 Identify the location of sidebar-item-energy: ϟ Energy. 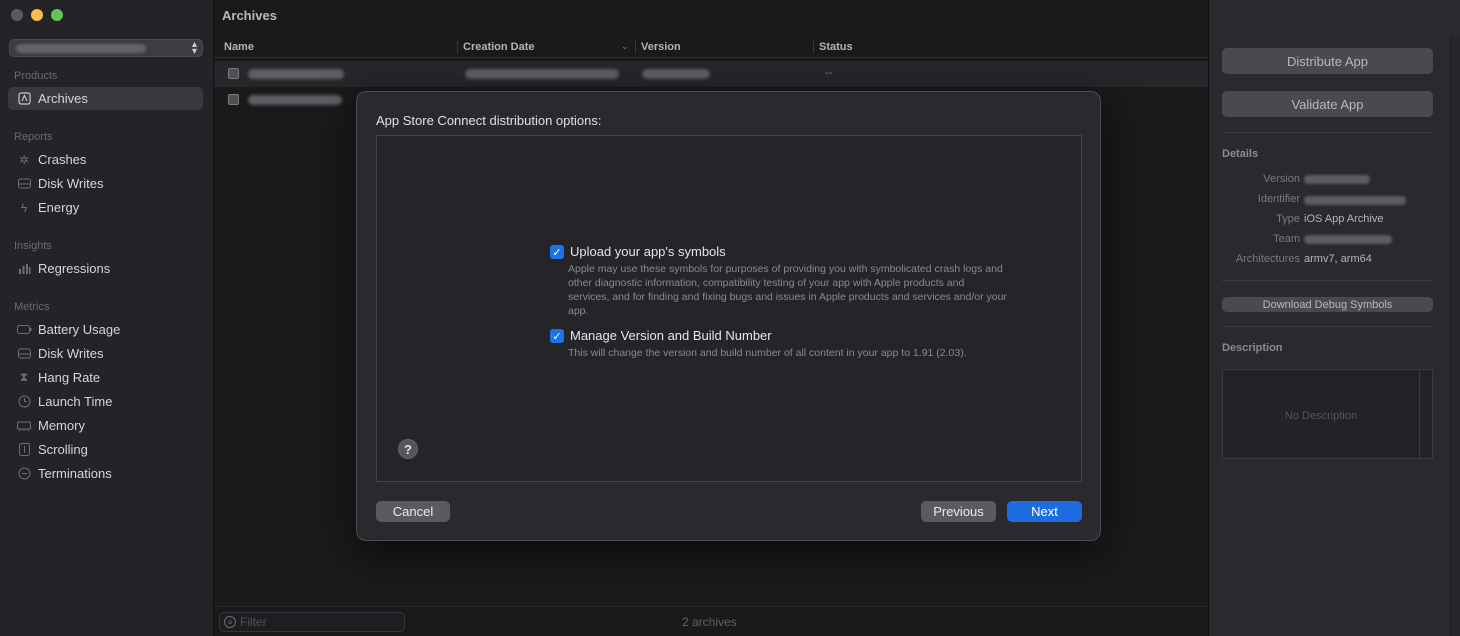
(105, 207).